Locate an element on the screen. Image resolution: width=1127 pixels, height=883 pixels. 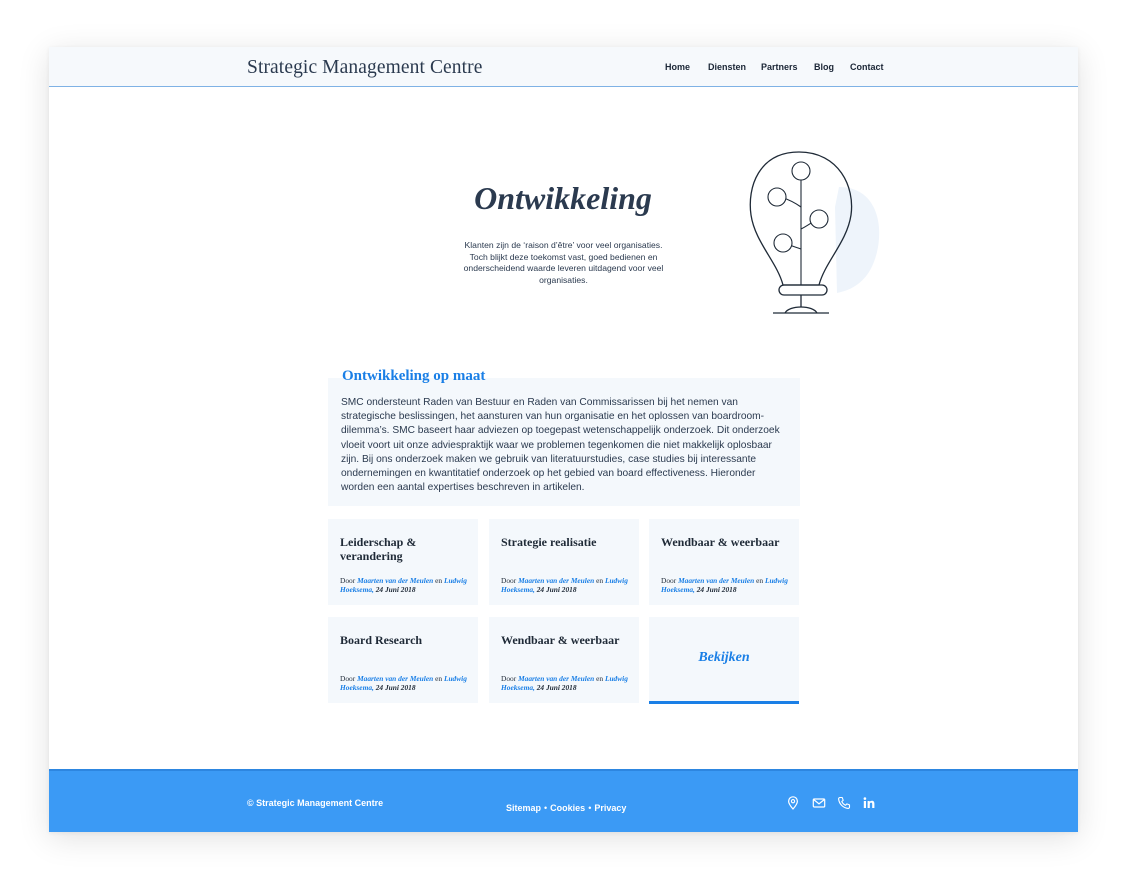
nav-blog: Blog is located at coordinates (824, 67).